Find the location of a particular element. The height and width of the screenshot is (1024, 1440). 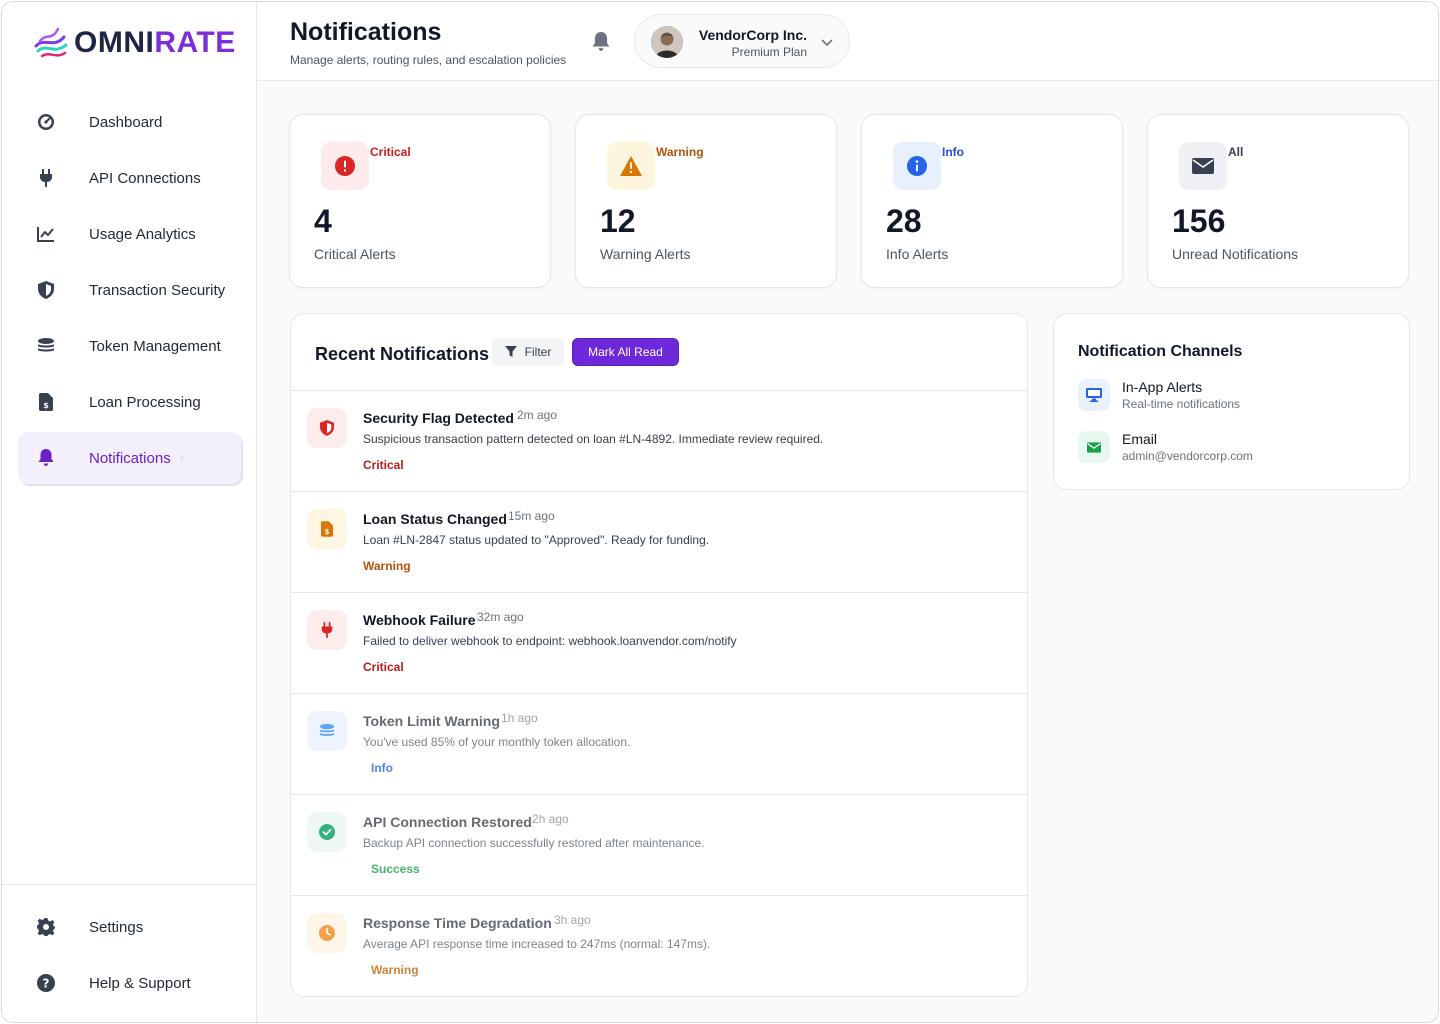

chevron-down-icon is located at coordinates (827, 43).